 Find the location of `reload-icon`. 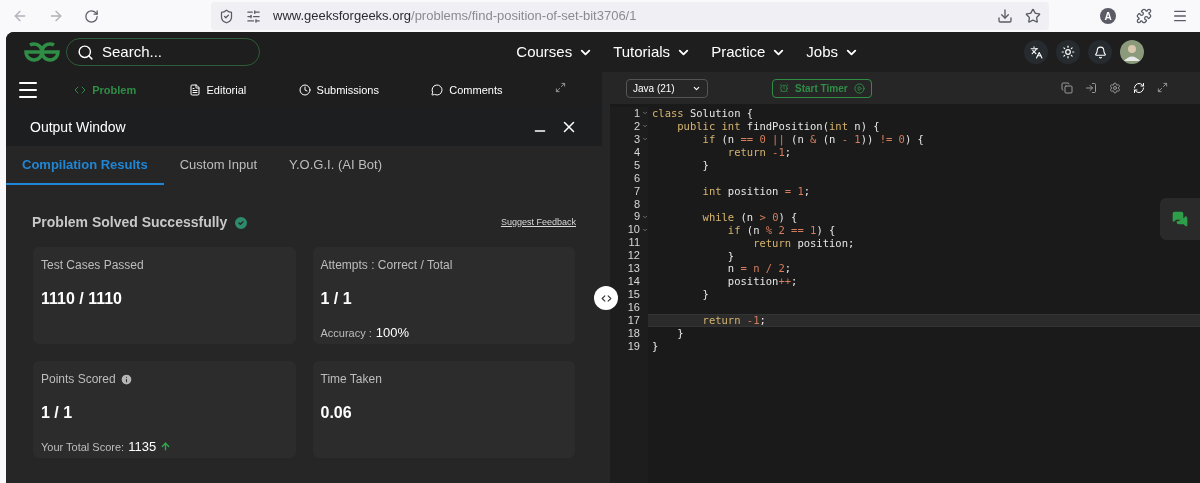

reload-icon is located at coordinates (91, 16).